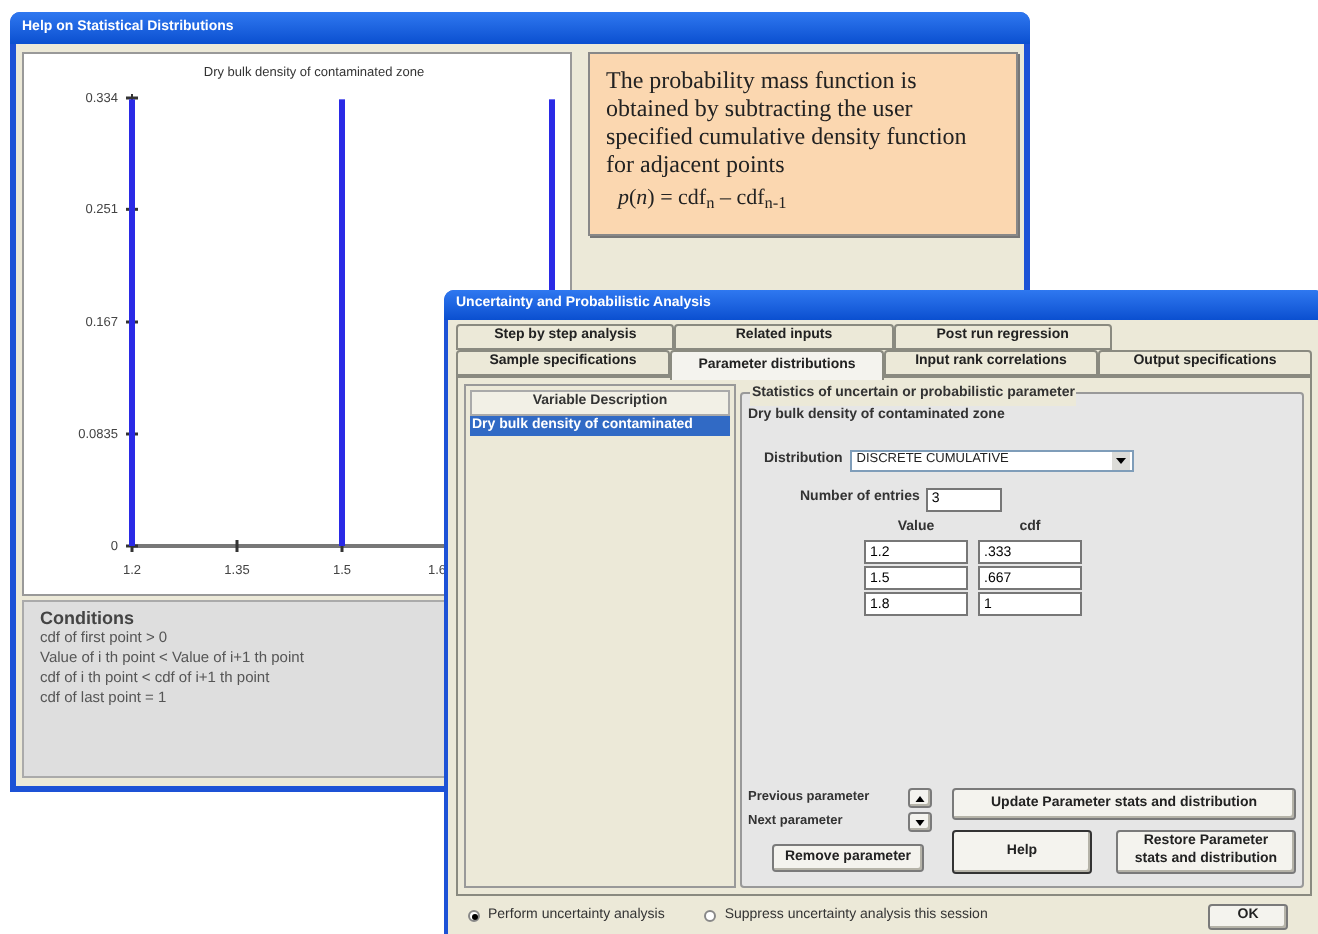  Describe the element at coordinates (703, 199) in the screenshot. I see `formula: p(n) = cdf$_{n}$ – cdf$_{n-1}$` at that location.